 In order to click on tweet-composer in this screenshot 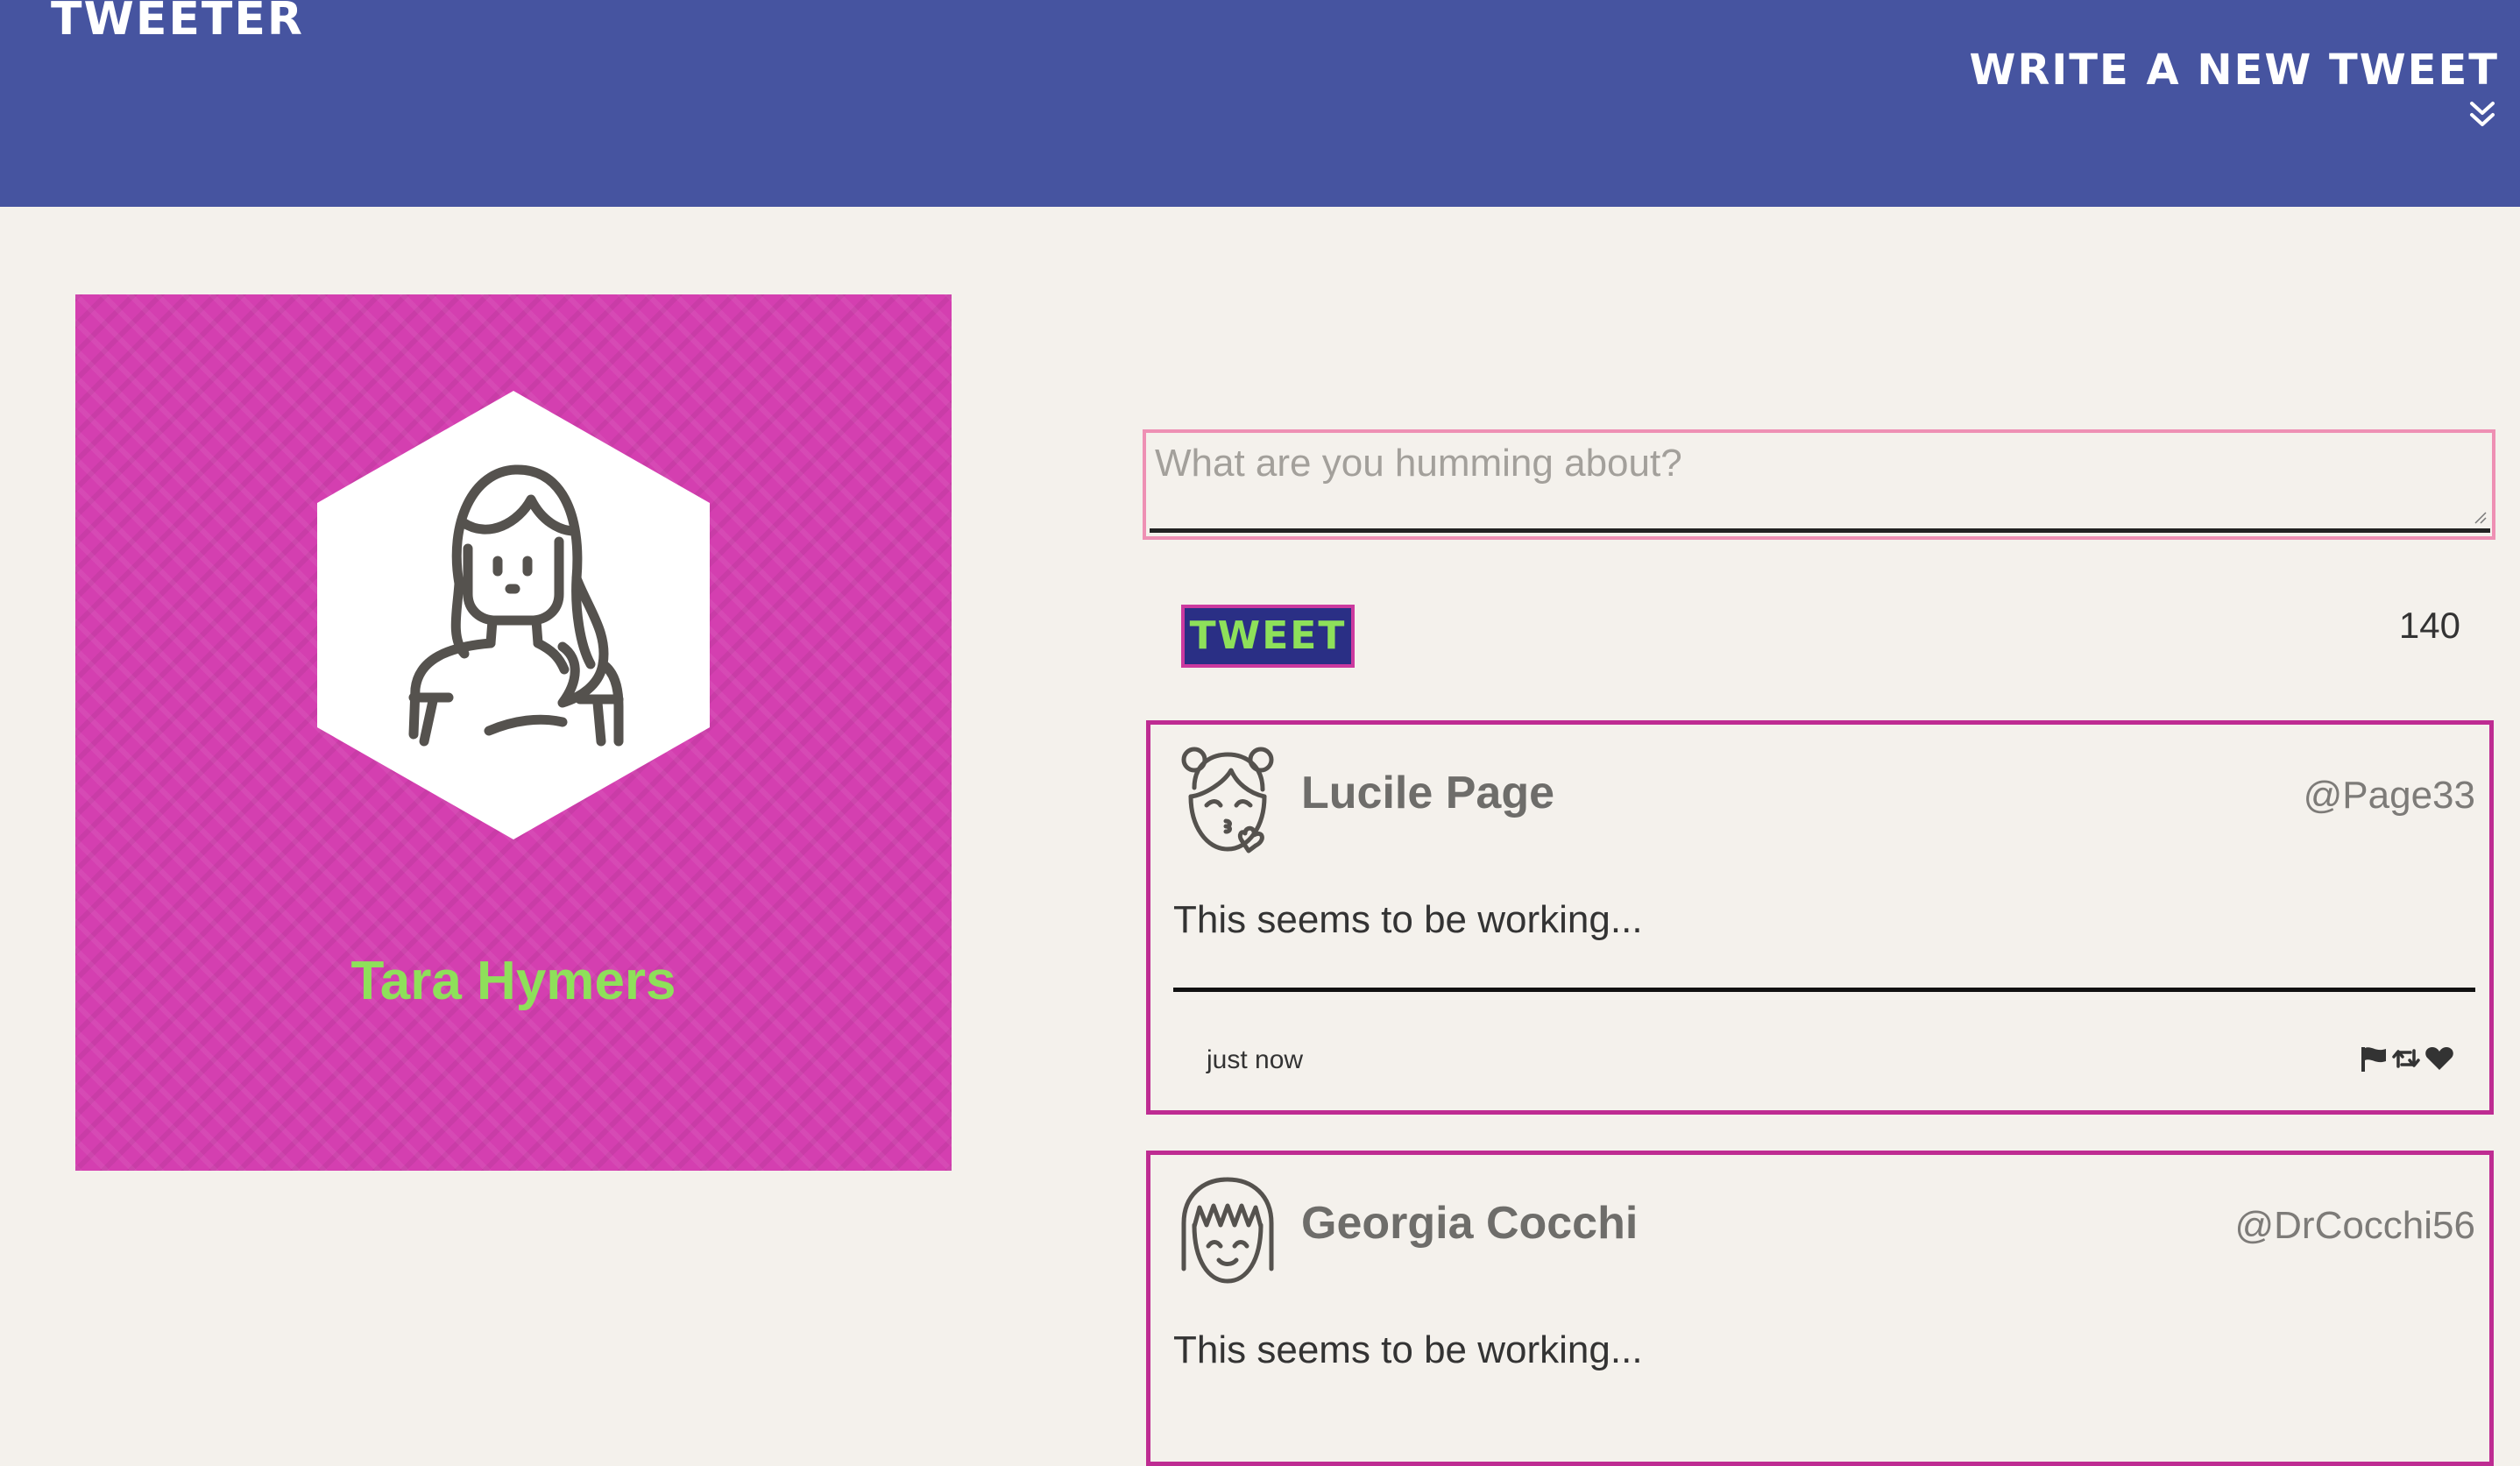, I will do `click(1819, 484)`.